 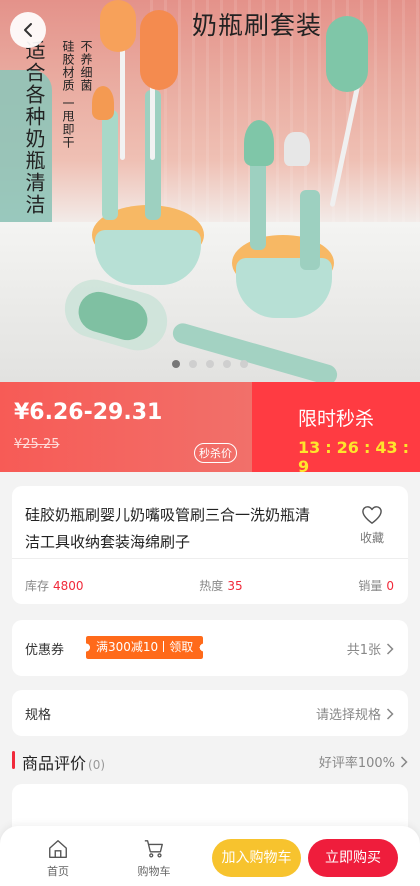 I want to click on buy-now-button: 立即购买, so click(x=353, y=858).